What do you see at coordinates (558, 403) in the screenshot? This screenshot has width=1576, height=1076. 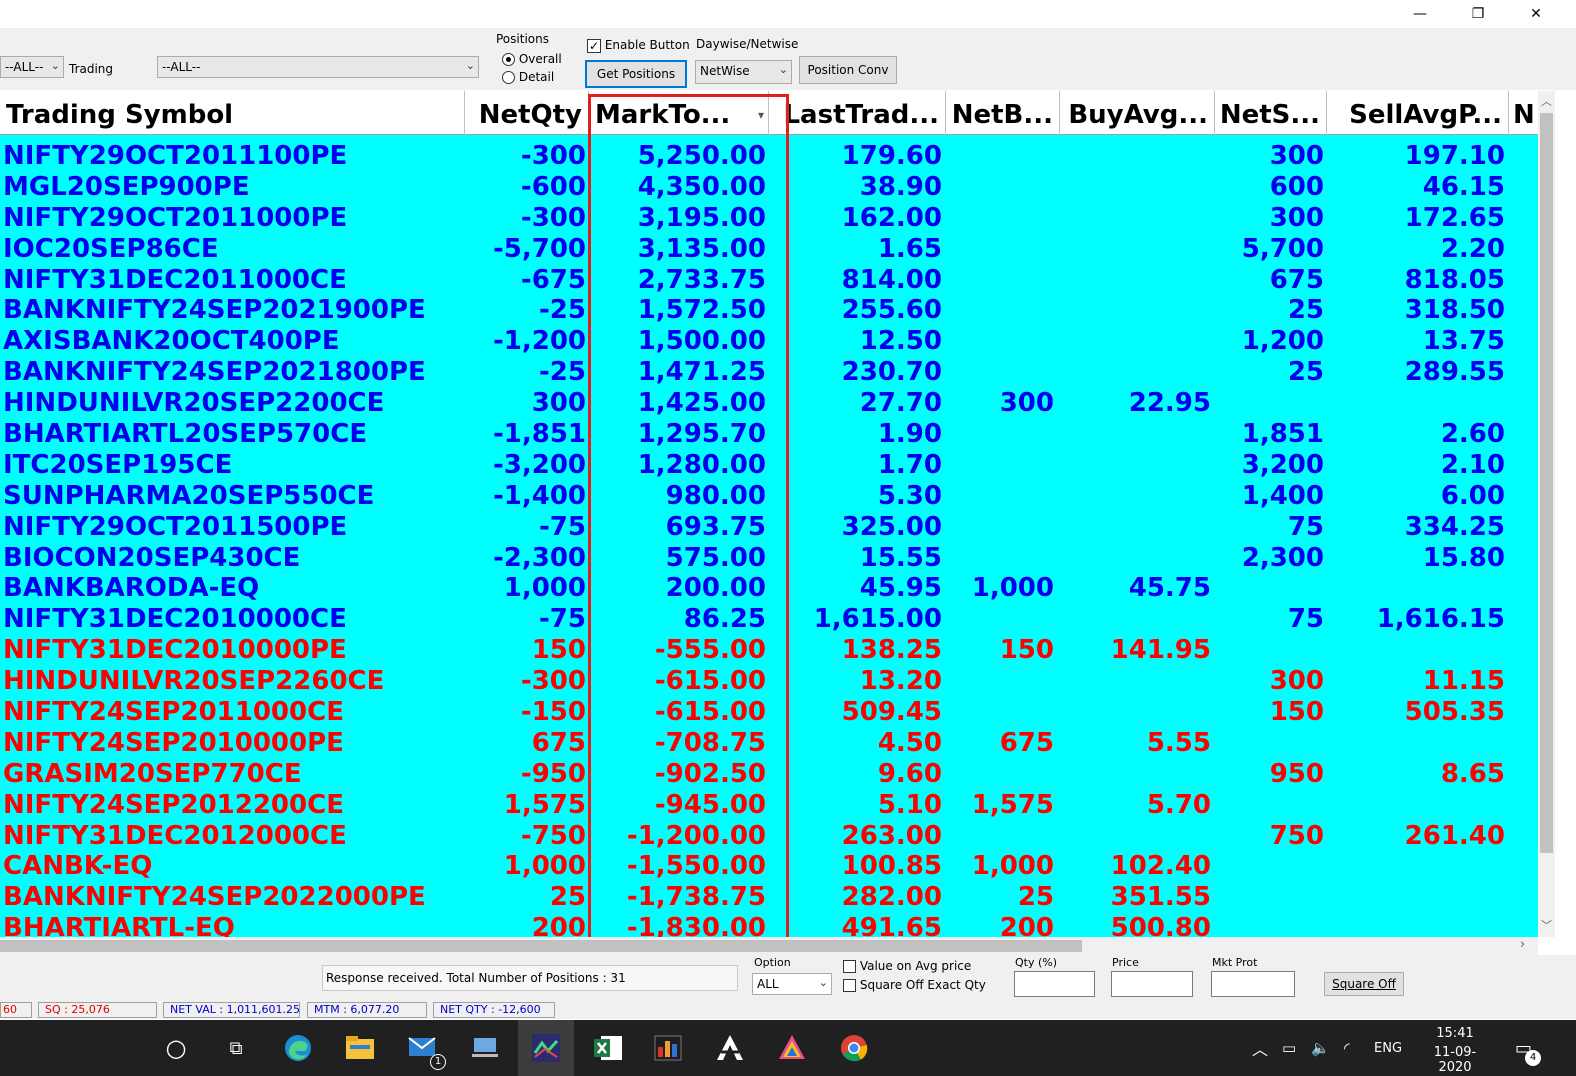 I see `cell-qty: 300` at bounding box center [558, 403].